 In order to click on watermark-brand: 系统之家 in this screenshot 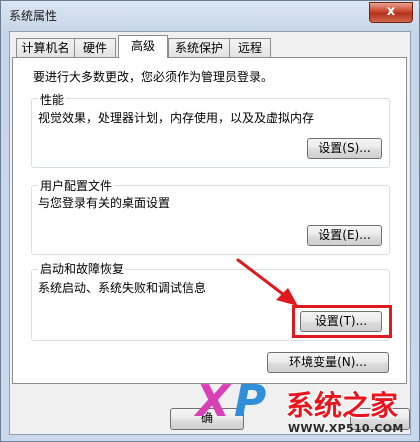, I will do `click(342, 405)`.